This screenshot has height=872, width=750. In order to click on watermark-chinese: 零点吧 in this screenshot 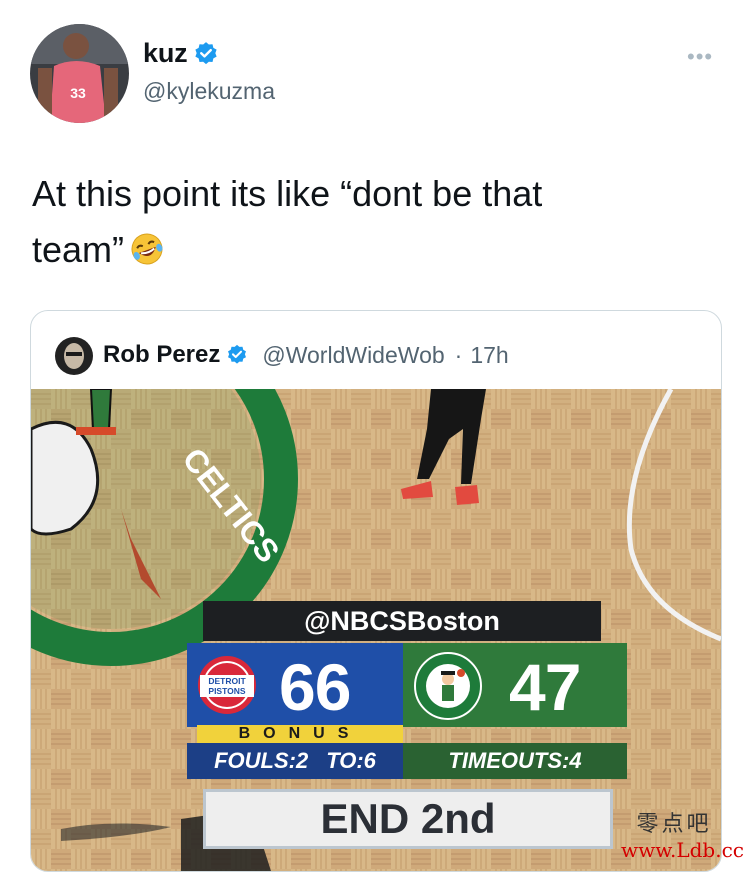, I will do `click(674, 824)`.